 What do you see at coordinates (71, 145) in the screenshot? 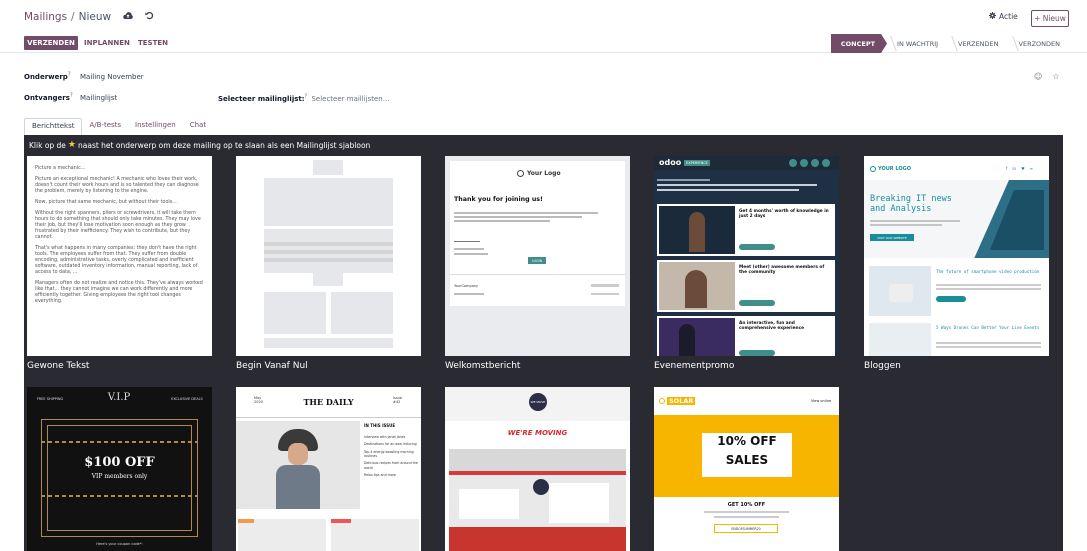
I see `star-icon: ★` at bounding box center [71, 145].